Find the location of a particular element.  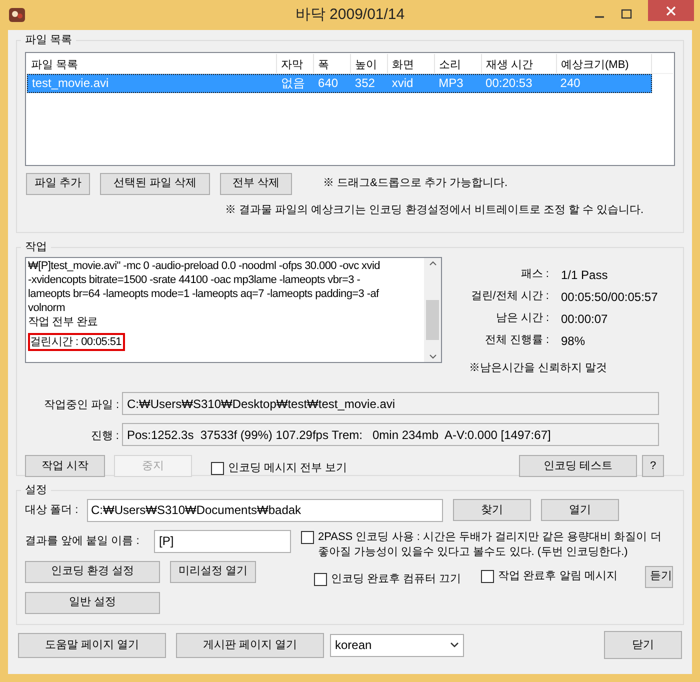

close-icon is located at coordinates (671, 11).